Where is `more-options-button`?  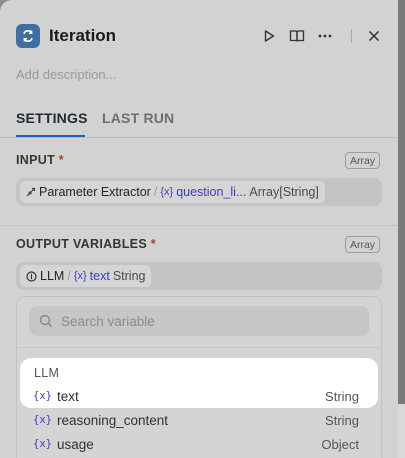 more-options-button is located at coordinates (325, 36).